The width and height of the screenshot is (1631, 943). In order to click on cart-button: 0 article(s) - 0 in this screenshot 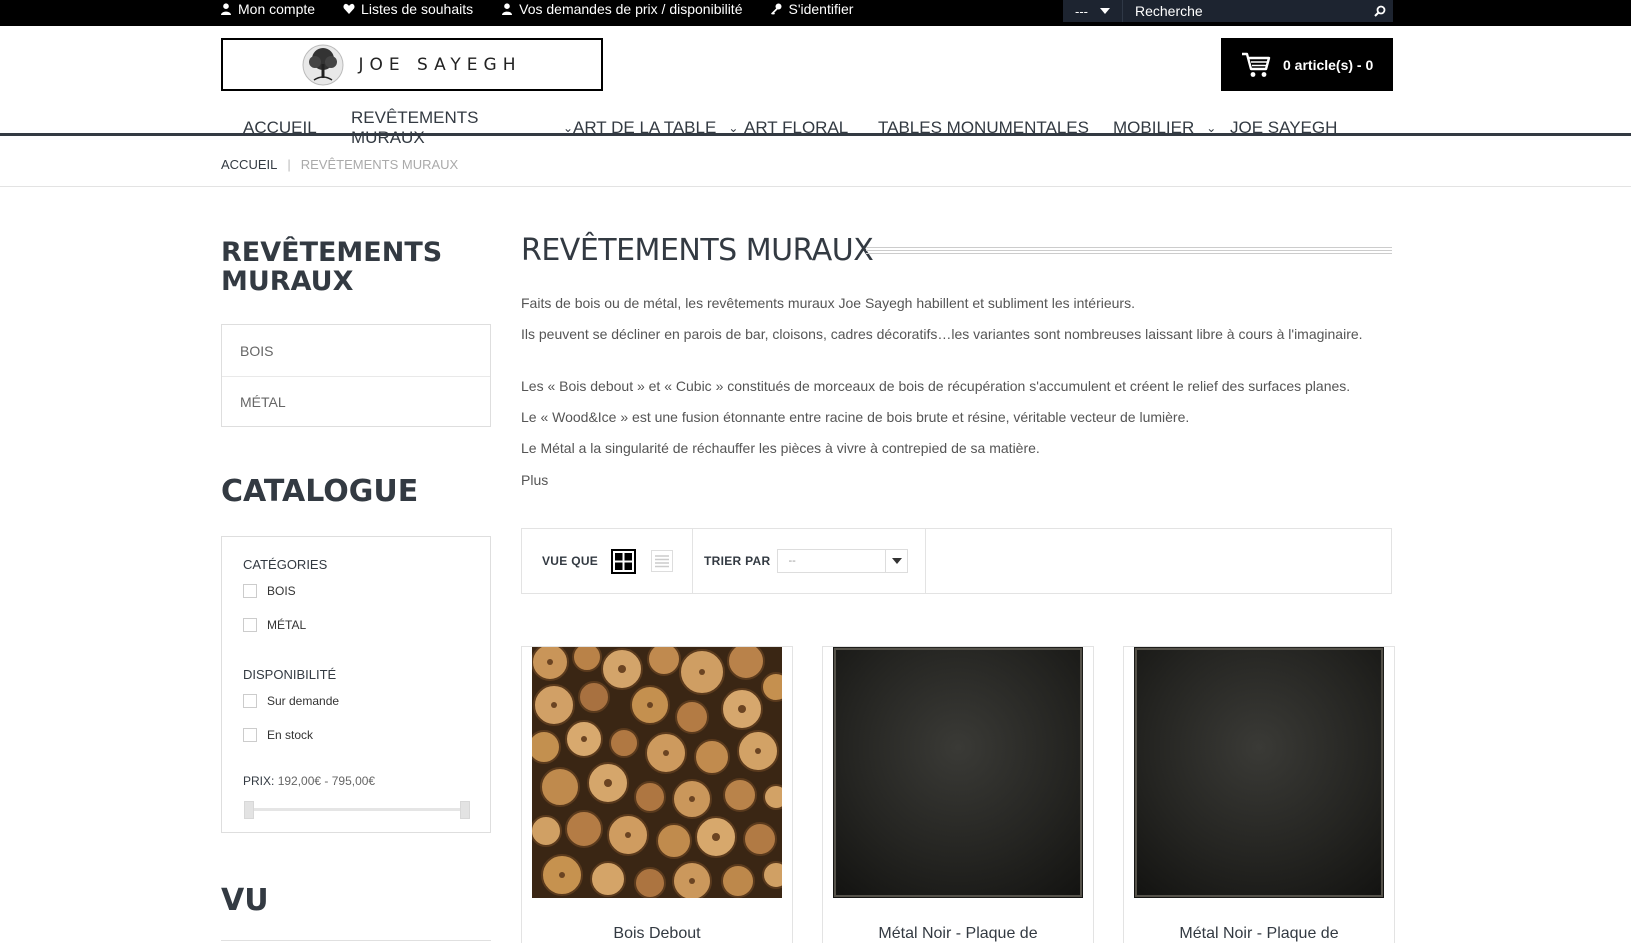, I will do `click(1307, 64)`.